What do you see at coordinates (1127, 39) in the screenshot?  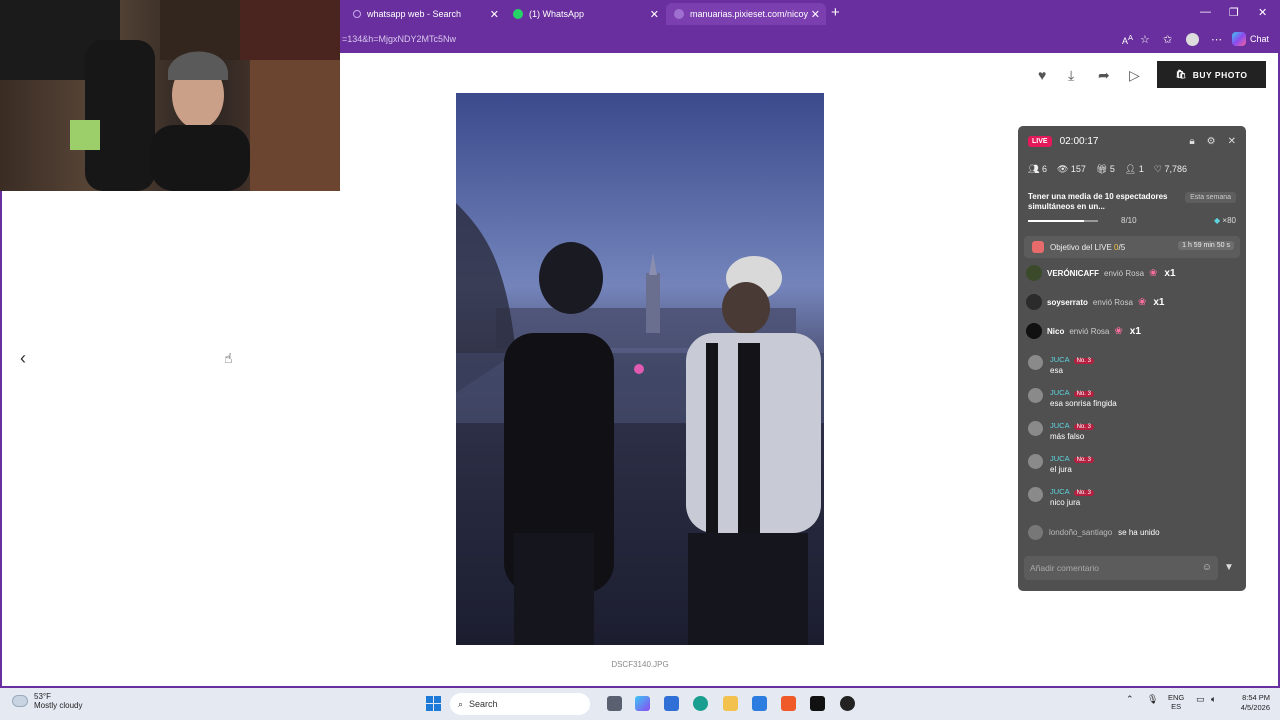 I see `read-aloud-icon: AA` at bounding box center [1127, 39].